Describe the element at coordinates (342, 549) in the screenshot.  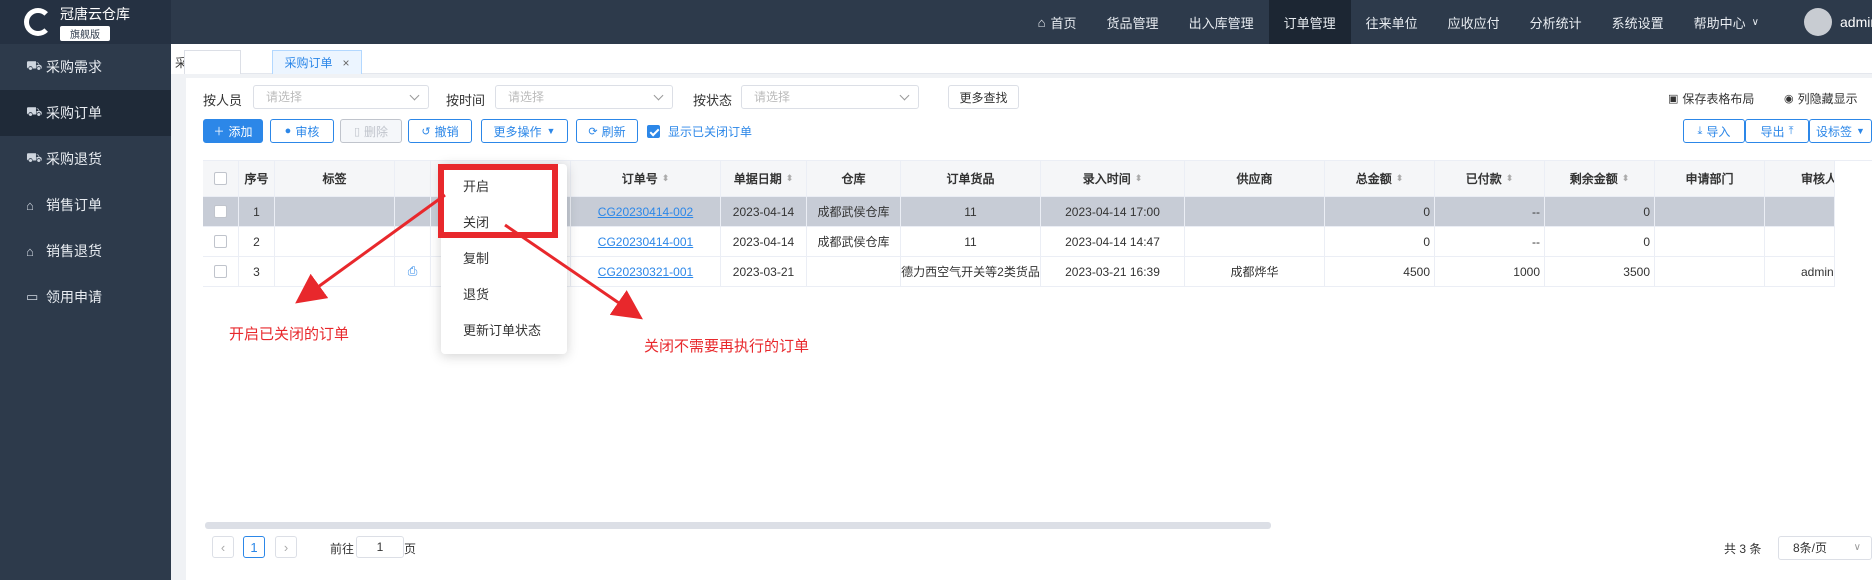
I see `goto-label: 前往` at that location.